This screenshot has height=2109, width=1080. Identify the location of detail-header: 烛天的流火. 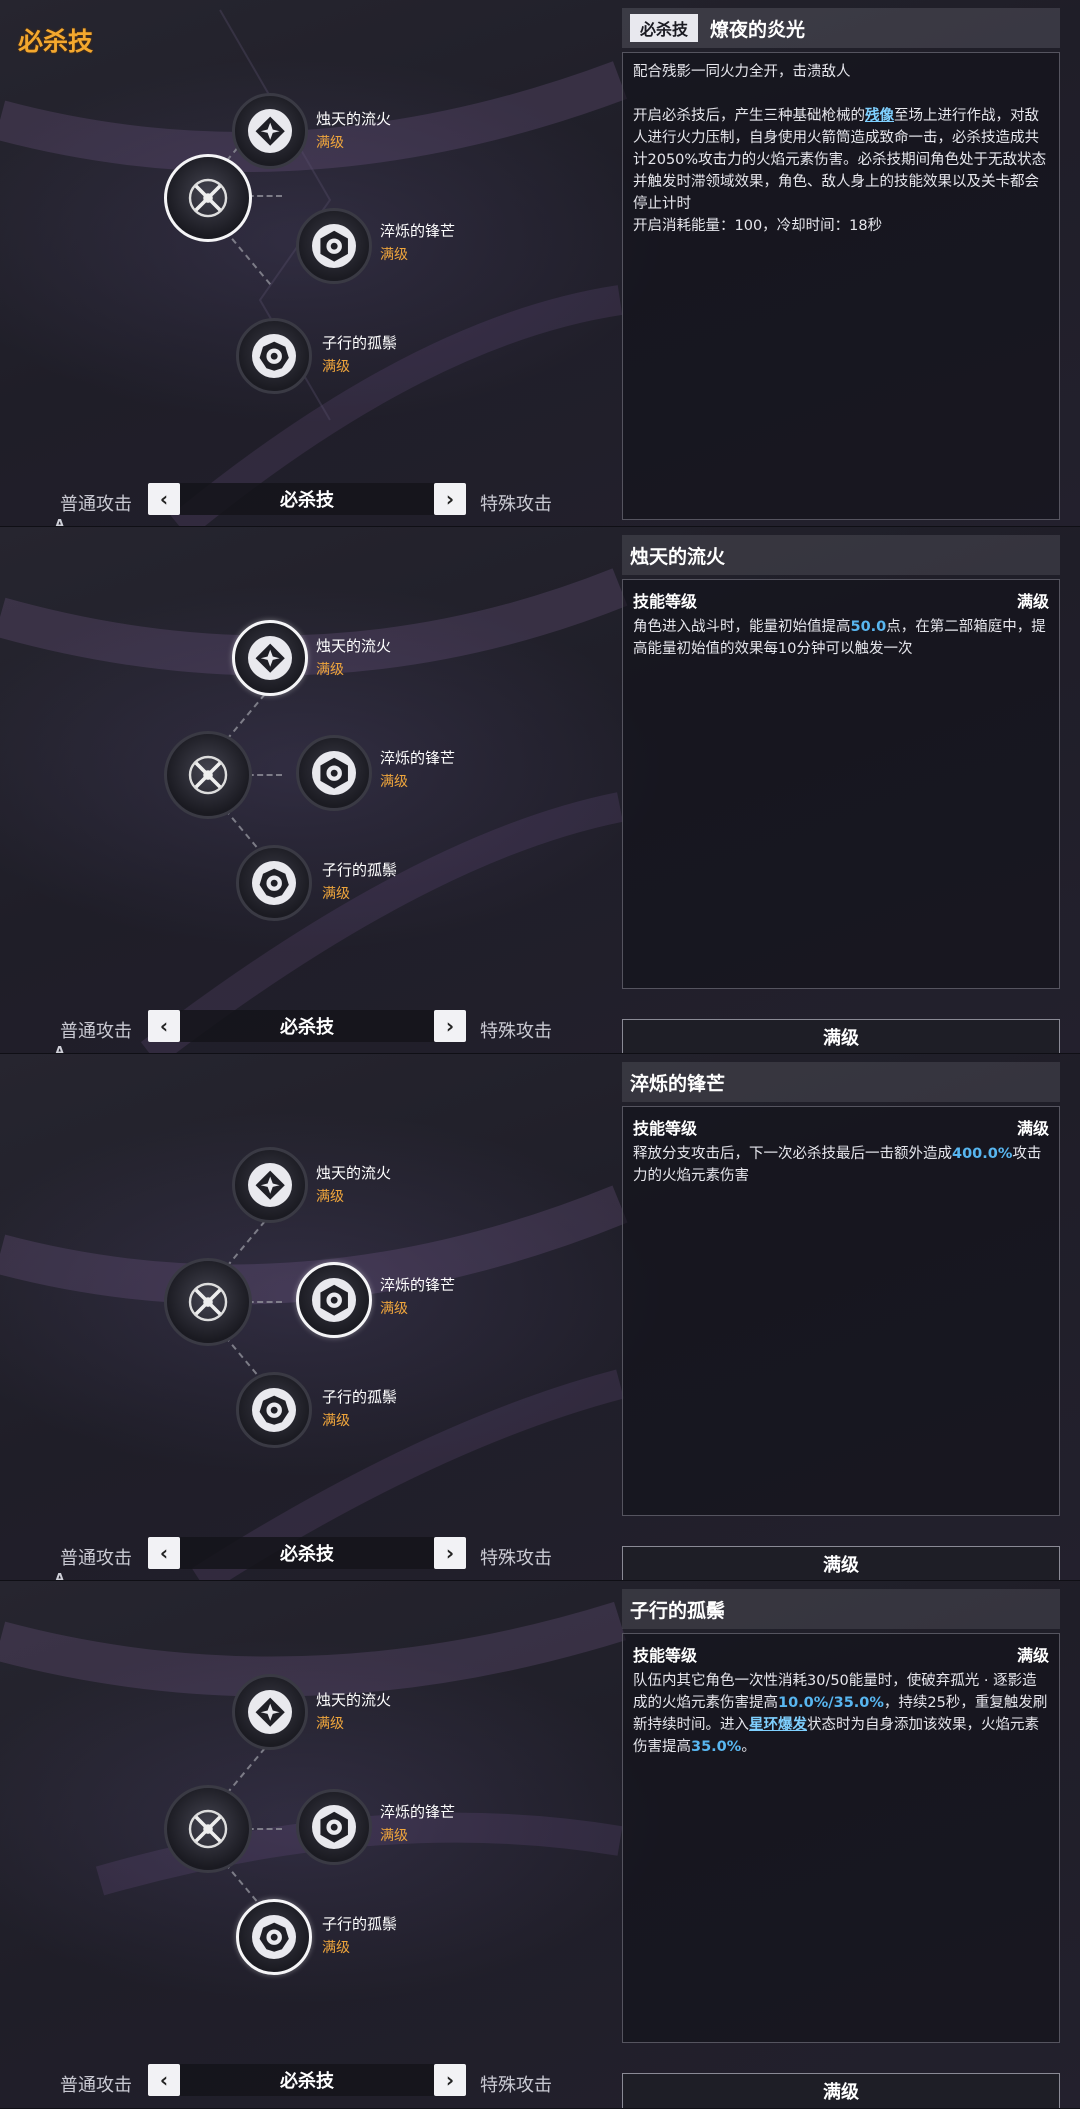
(841, 555).